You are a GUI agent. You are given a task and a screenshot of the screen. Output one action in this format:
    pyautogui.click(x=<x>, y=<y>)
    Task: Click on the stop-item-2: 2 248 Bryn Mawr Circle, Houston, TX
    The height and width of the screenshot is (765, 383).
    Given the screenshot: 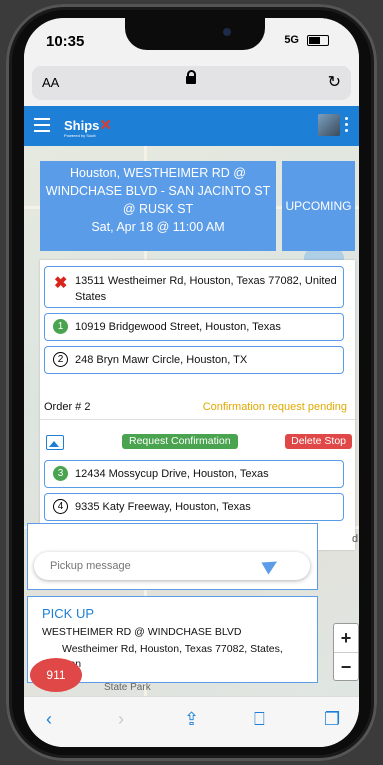 What is the action you would take?
    pyautogui.click(x=194, y=360)
    